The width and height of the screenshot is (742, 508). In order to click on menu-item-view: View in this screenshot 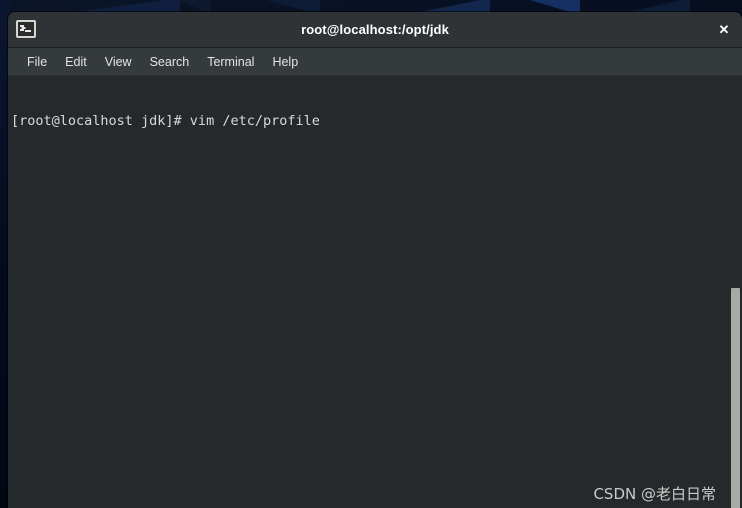, I will do `click(118, 62)`.